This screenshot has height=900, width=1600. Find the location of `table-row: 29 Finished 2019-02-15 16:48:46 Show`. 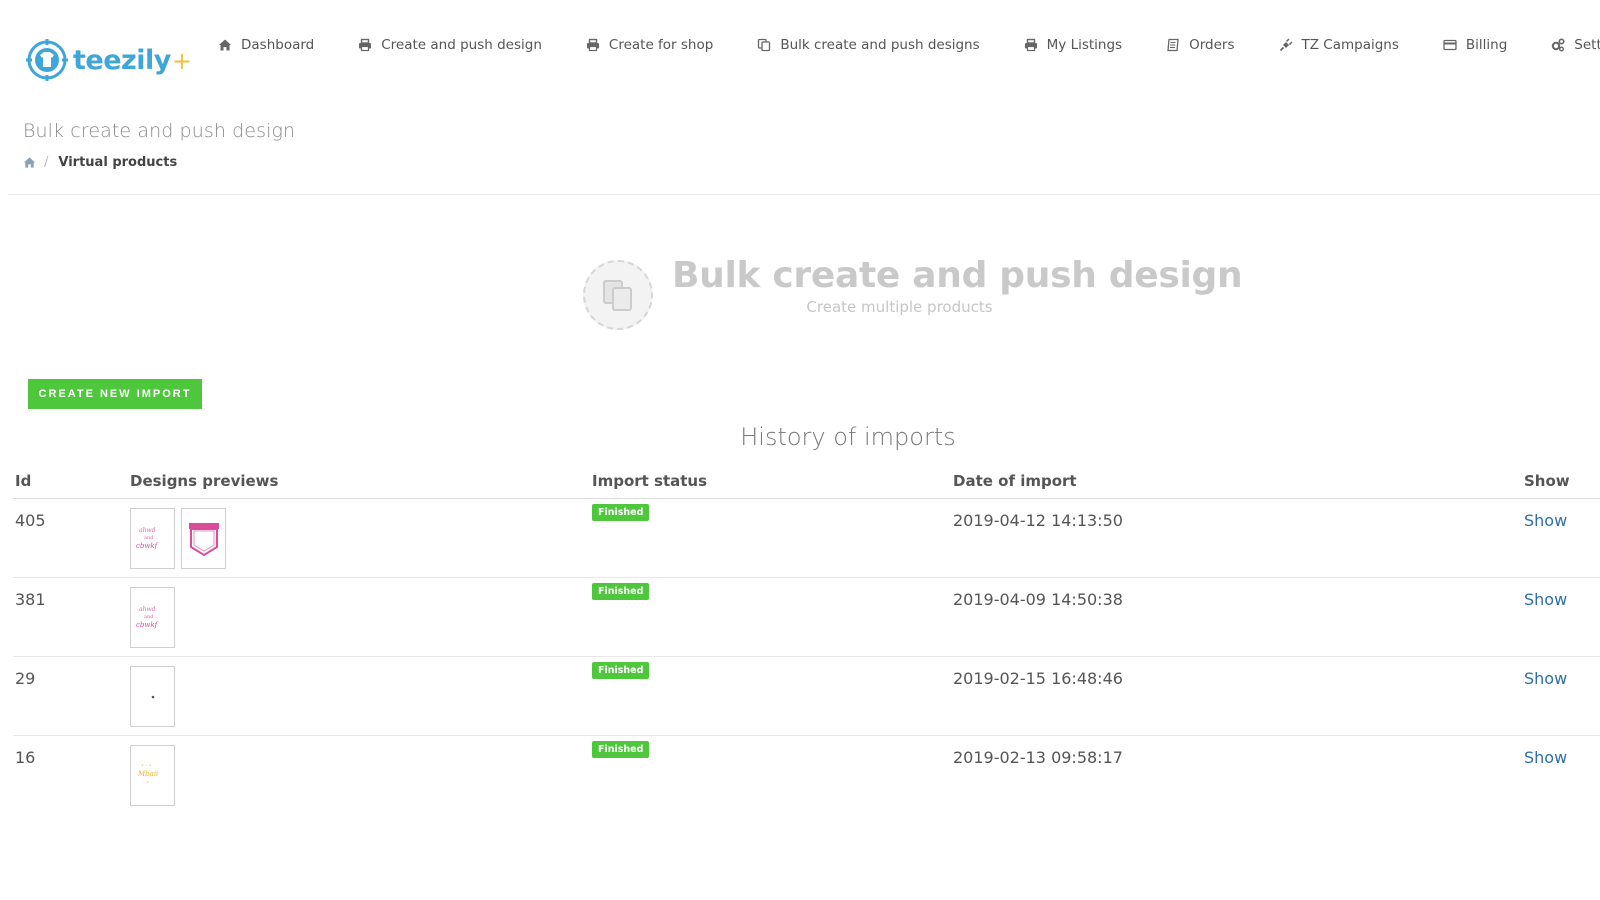

table-row: 29 Finished 2019-02-15 16:48:46 Show is located at coordinates (806, 696).